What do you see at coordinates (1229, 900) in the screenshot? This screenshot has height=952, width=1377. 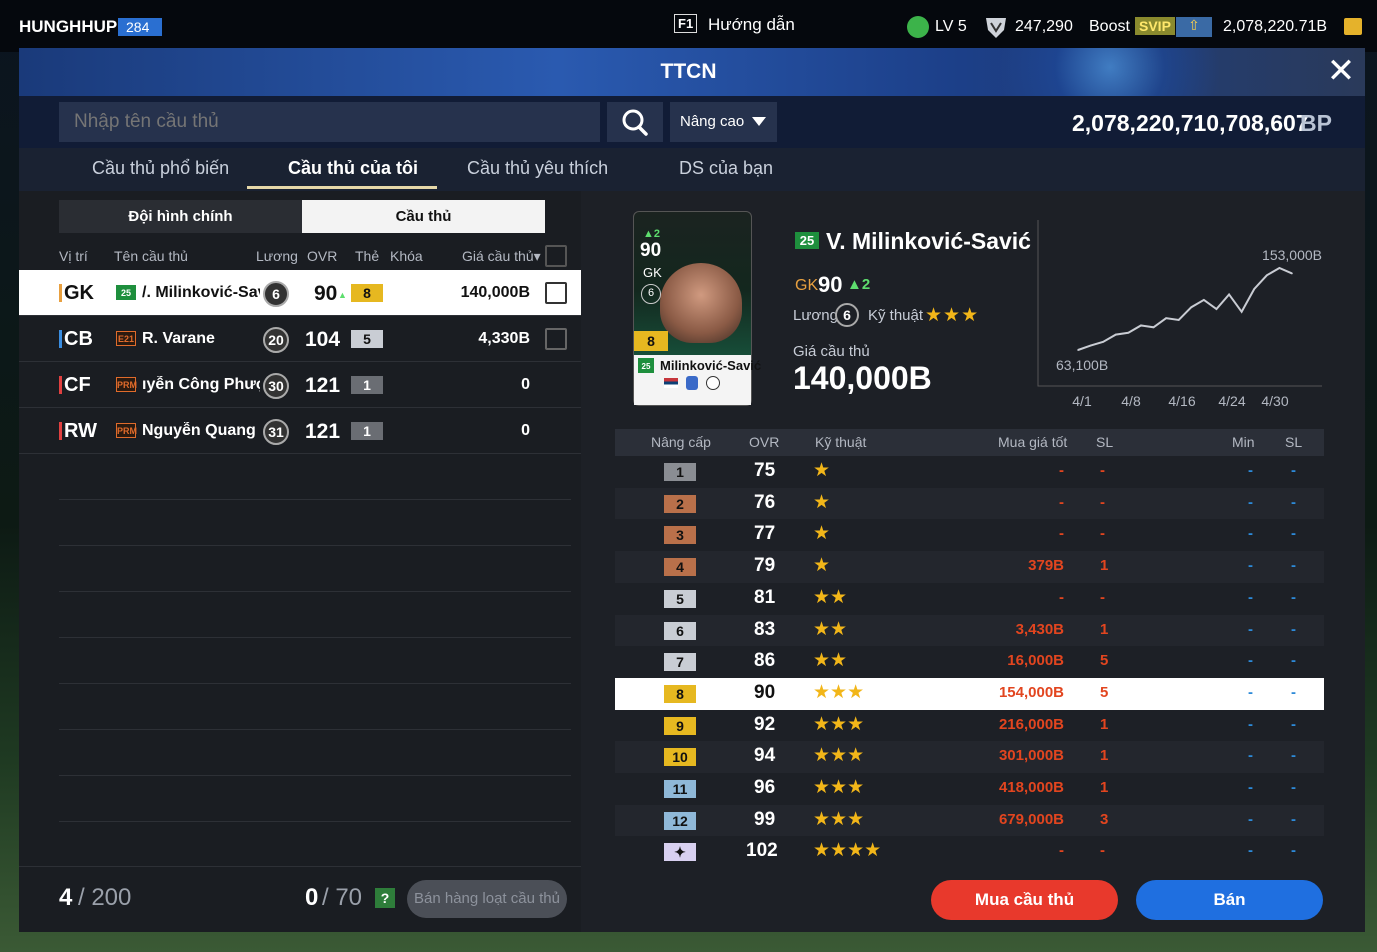 I see `sell-button: Bán` at bounding box center [1229, 900].